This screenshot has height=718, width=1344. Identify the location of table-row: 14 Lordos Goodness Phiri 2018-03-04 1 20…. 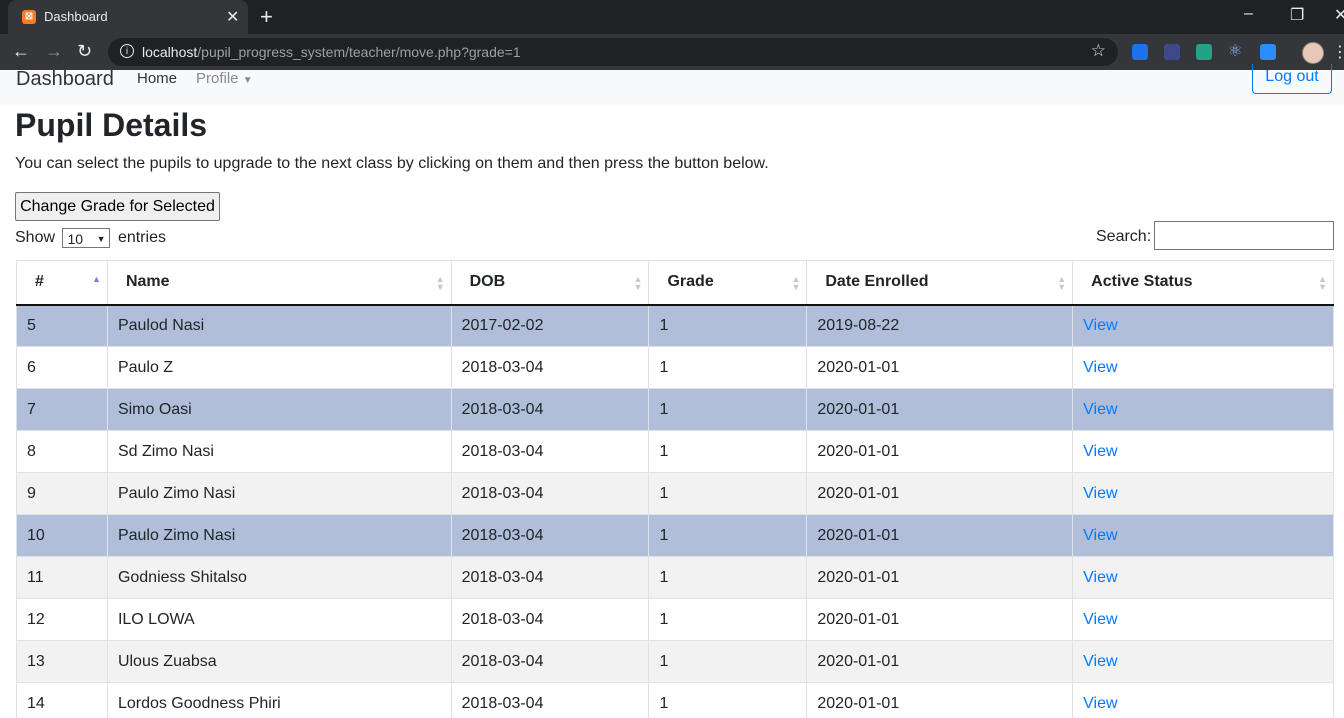
(675, 700).